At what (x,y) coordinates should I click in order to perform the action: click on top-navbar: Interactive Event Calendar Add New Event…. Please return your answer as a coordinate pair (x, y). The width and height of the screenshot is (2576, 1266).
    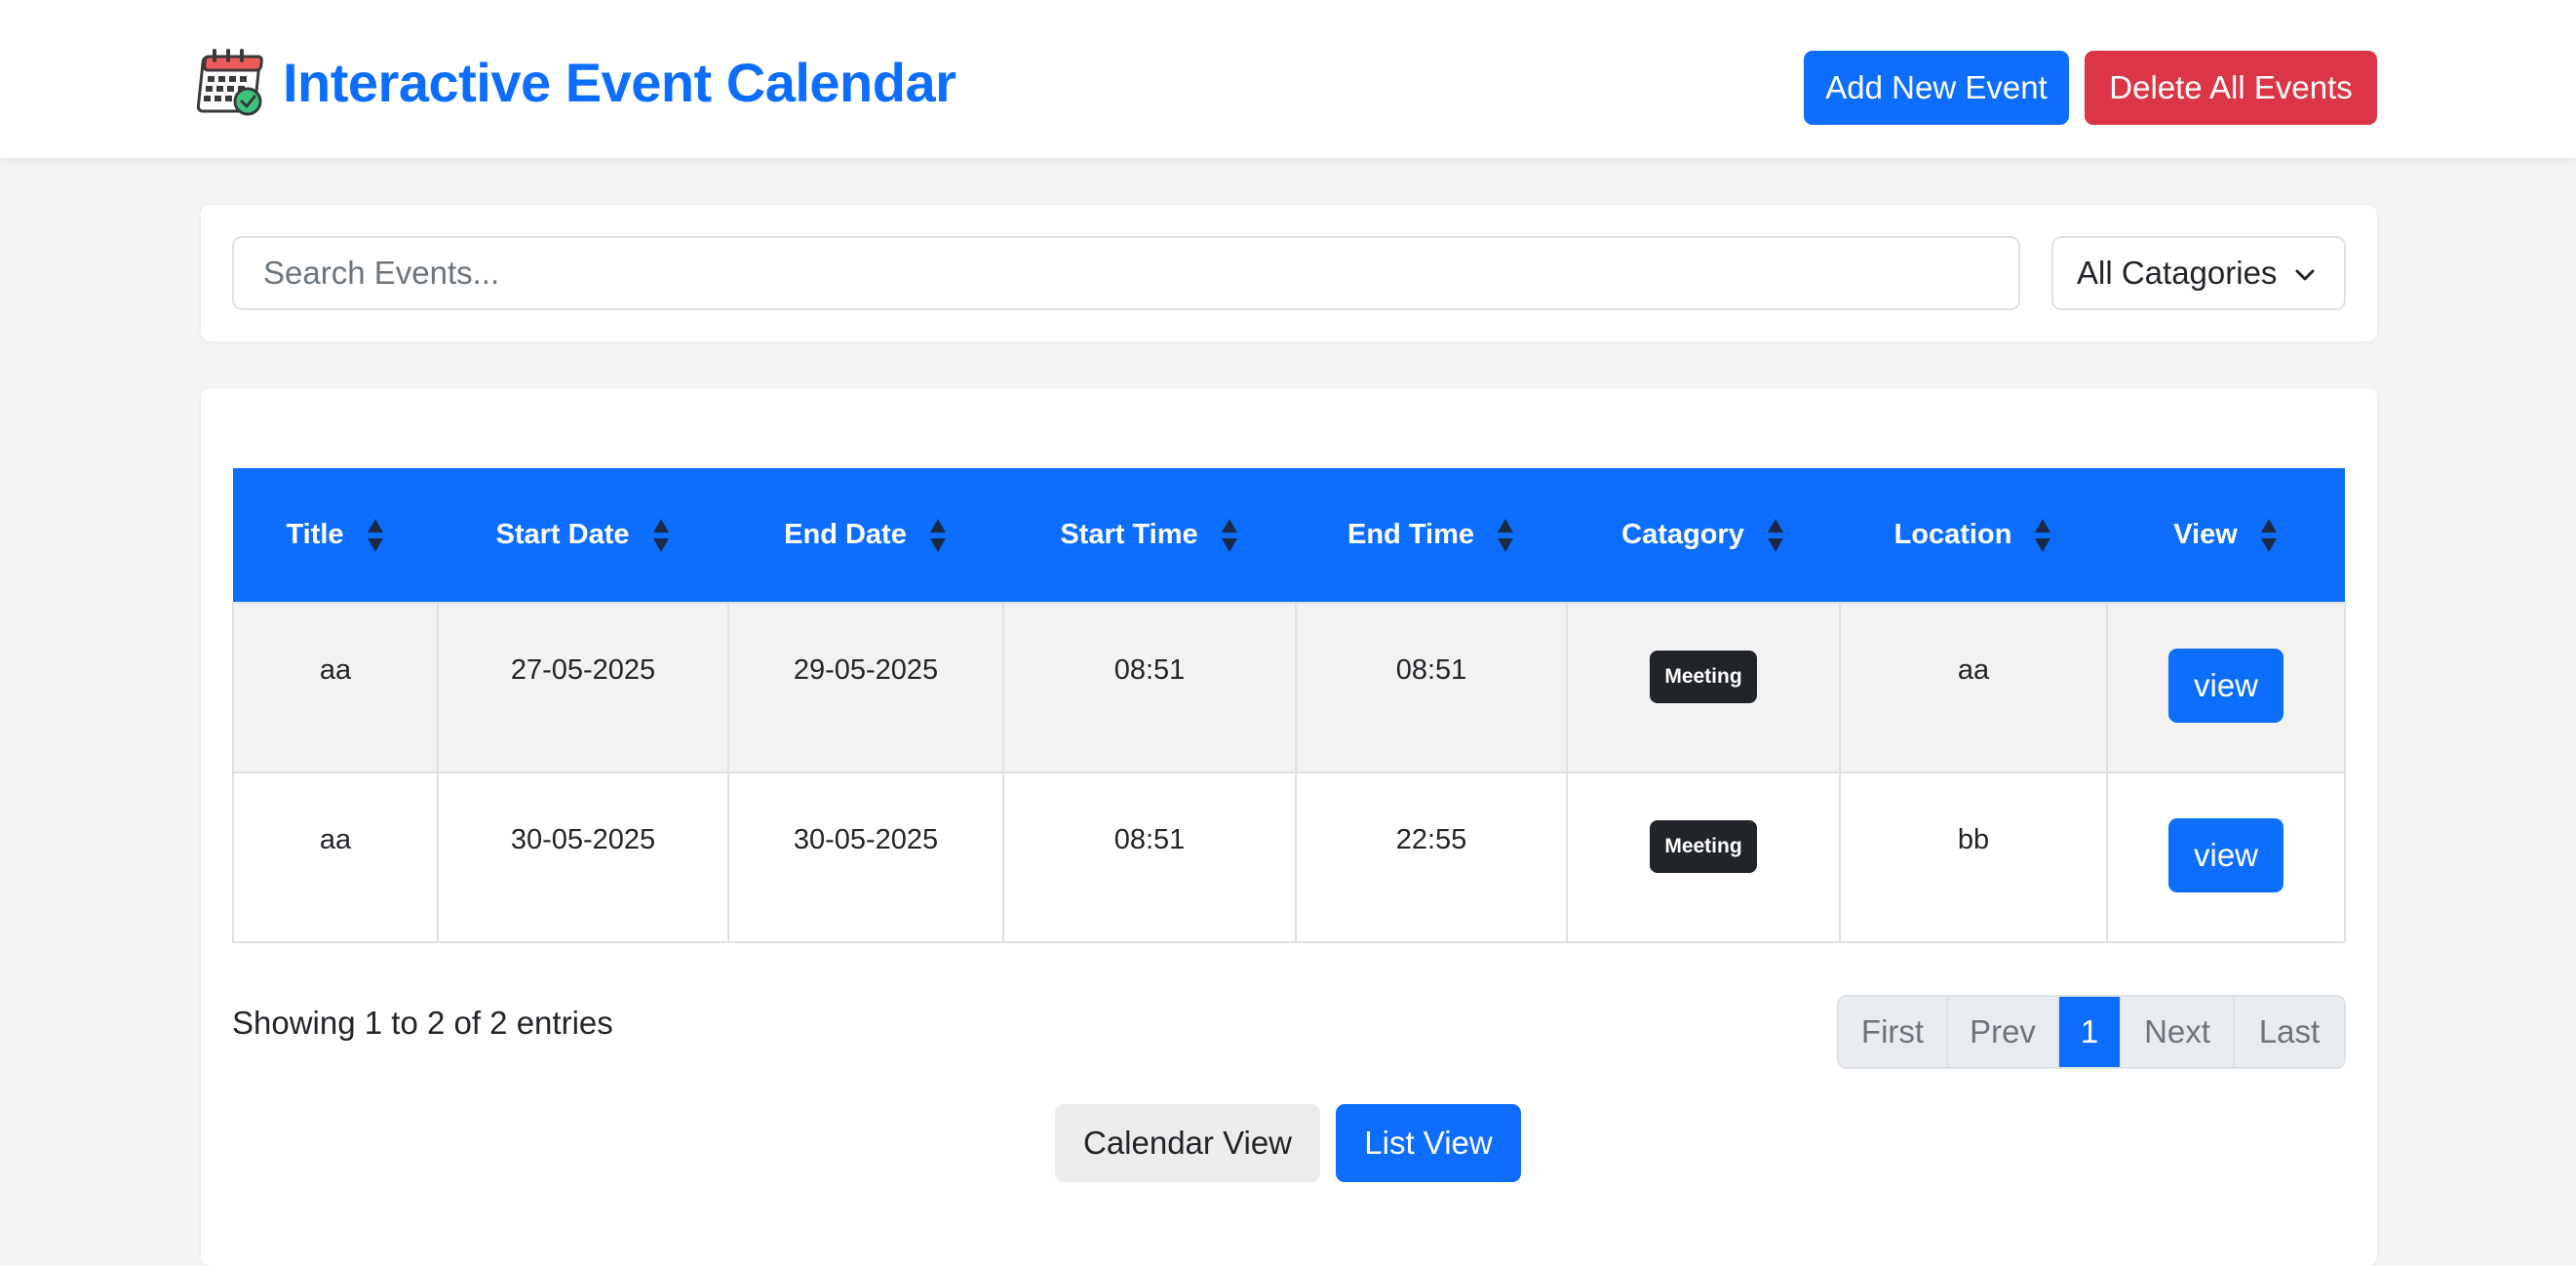
    Looking at the image, I should click on (1288, 79).